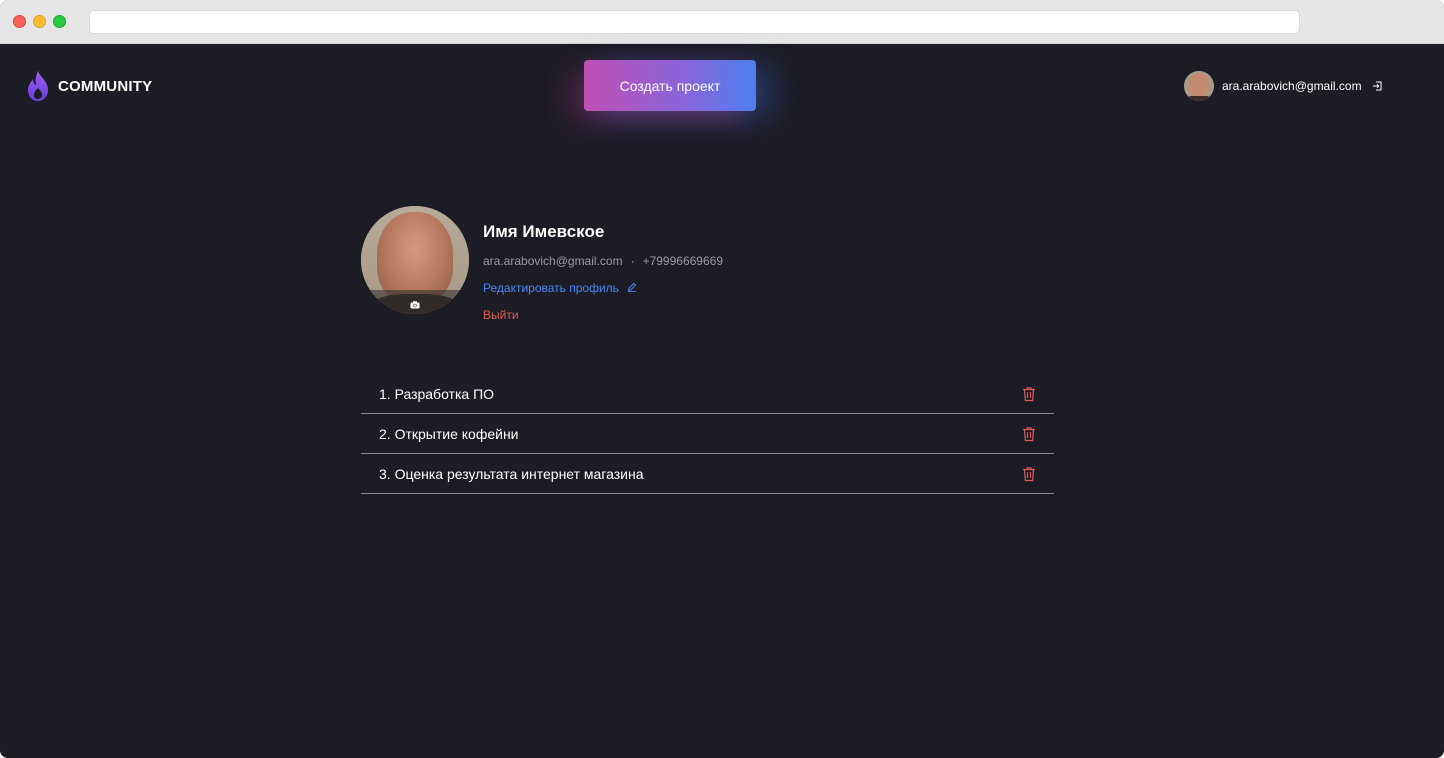  Describe the element at coordinates (415, 260) in the screenshot. I see `profile-avatar` at that location.